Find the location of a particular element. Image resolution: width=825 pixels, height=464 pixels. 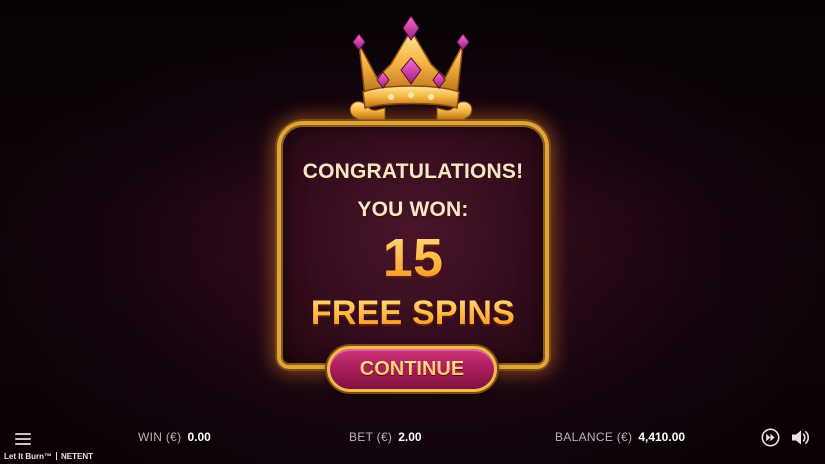

speaker-icon is located at coordinates (800, 437).